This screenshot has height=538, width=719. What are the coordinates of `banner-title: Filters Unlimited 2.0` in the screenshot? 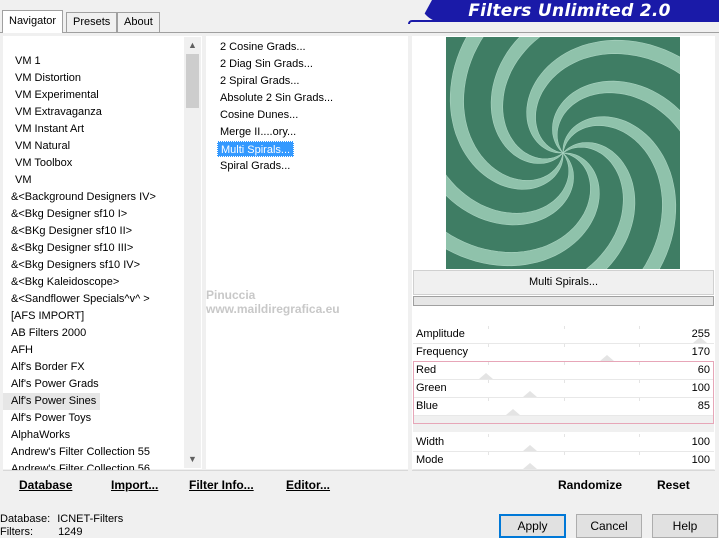 It's located at (569, 11).